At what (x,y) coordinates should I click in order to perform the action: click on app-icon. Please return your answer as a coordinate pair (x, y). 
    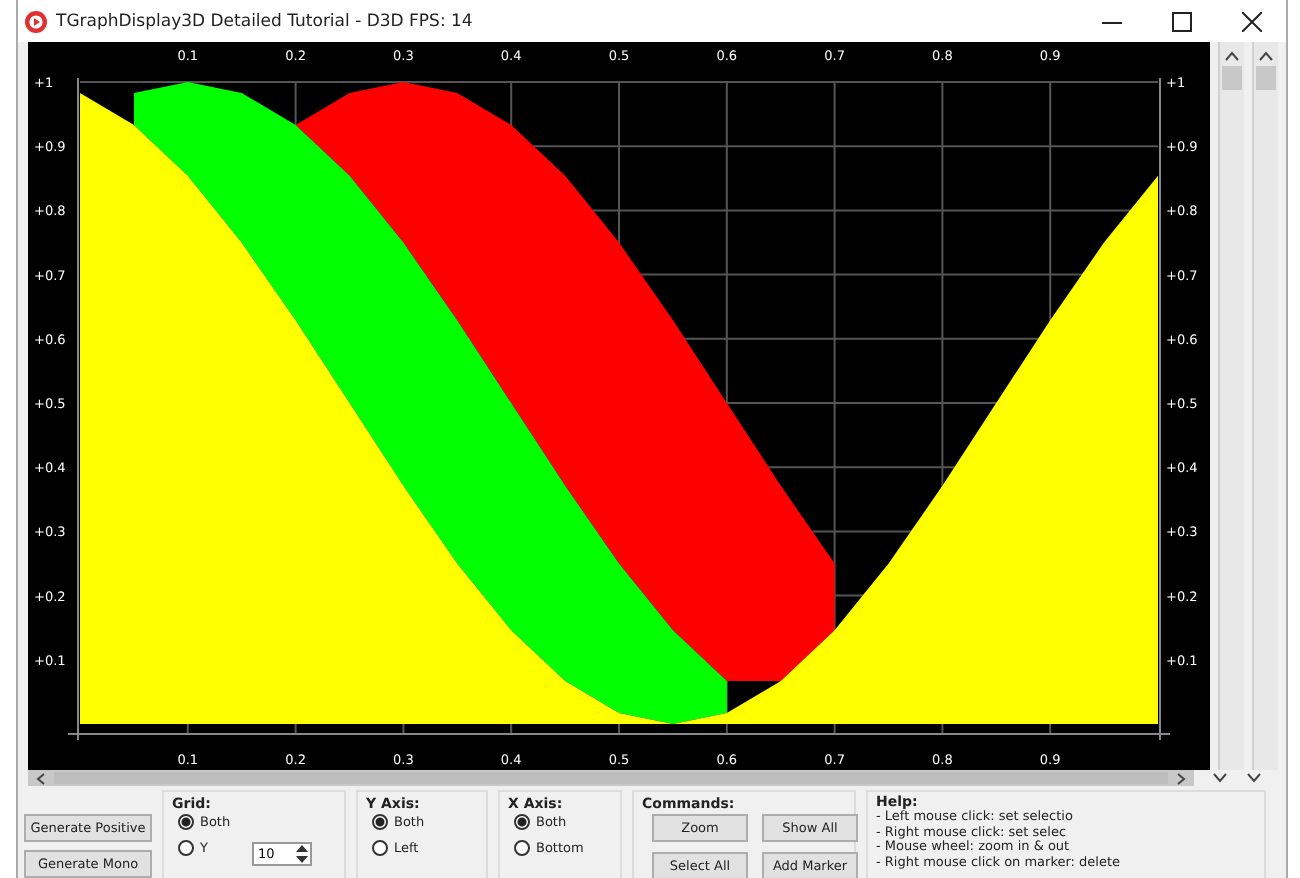
    Looking at the image, I should click on (36, 21).